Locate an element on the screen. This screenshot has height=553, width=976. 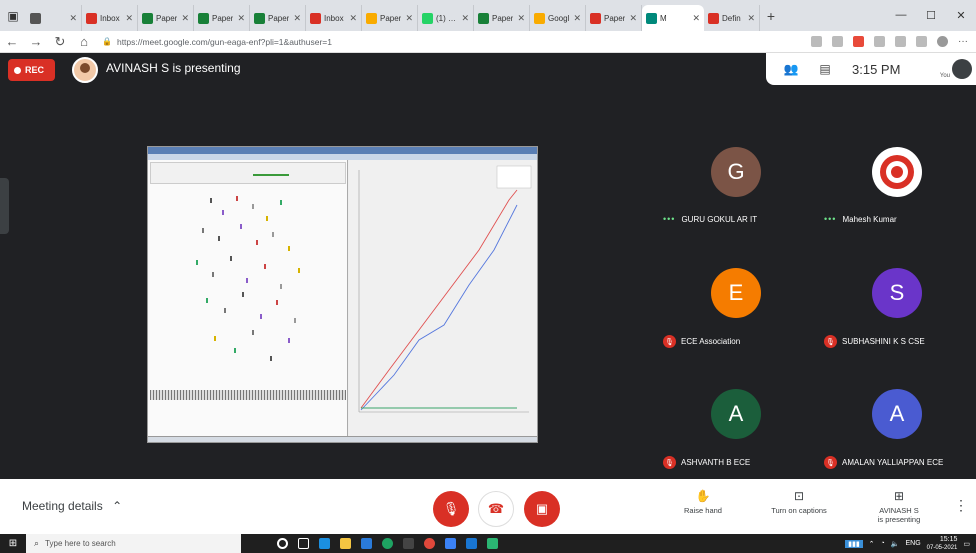
participant-tile: A 🎙 AMALAN YALLIAPPAN ECE is located at coordinates (894, 417).